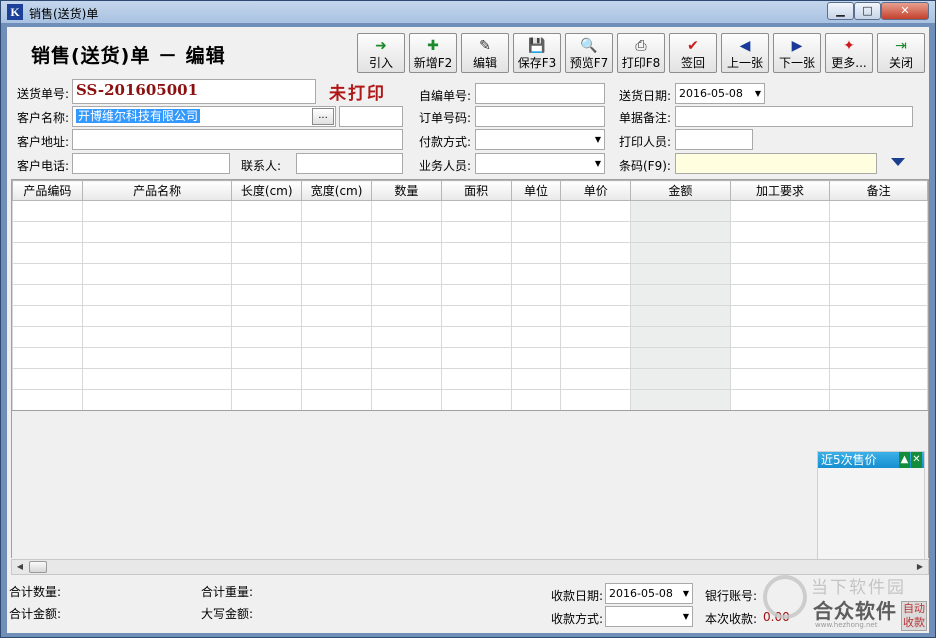 This screenshot has height=638, width=936. What do you see at coordinates (485, 53) in the screenshot?
I see `edit-button: ✎ 编辑` at bounding box center [485, 53].